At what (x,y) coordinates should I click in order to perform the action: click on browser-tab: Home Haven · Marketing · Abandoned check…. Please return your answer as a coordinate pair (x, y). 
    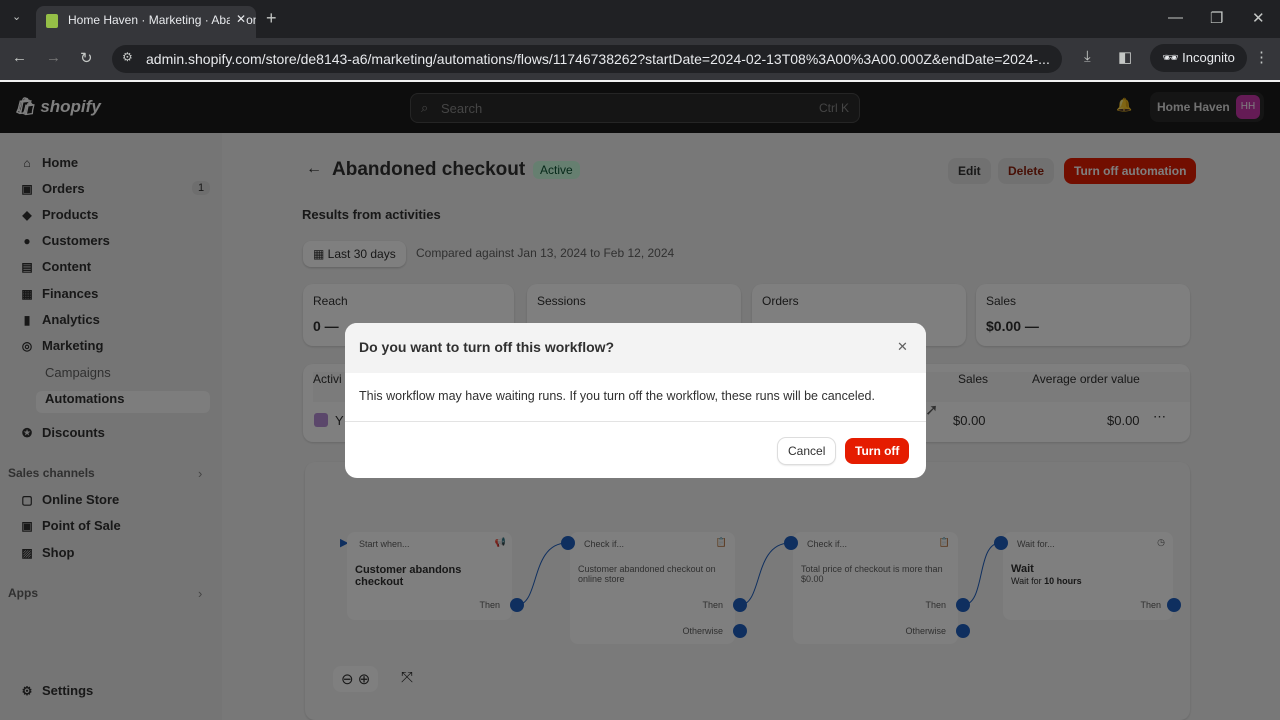
    Looking at the image, I should click on (146, 22).